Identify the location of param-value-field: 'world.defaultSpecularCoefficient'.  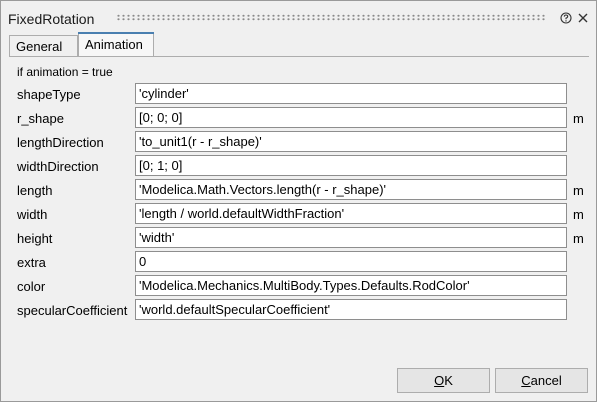
(351, 309).